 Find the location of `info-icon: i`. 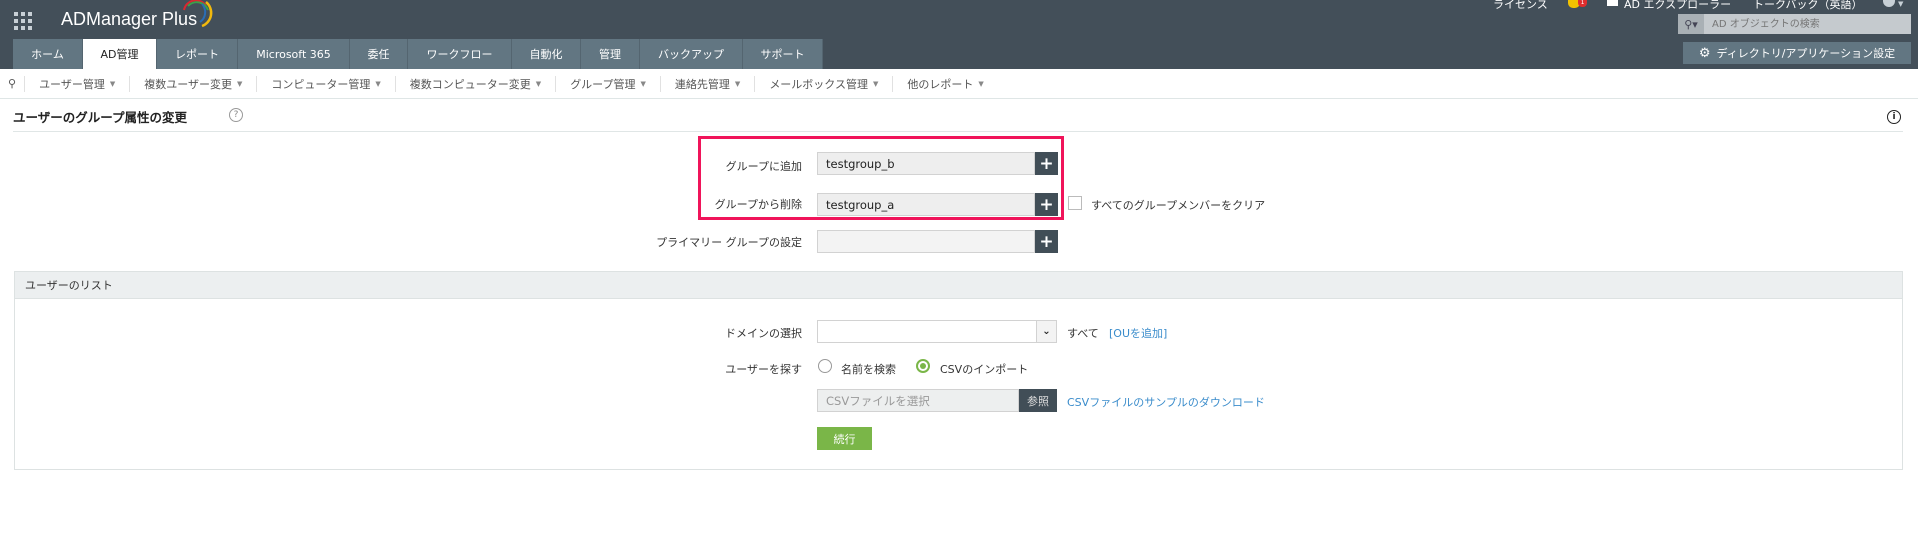

info-icon: i is located at coordinates (1894, 117).